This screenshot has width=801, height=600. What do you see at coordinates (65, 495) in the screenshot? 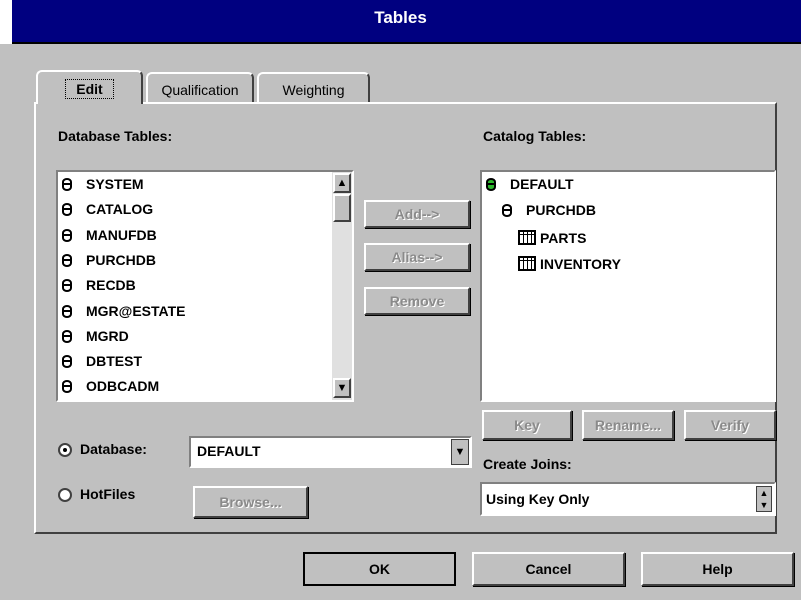
I see `hotfiles-radio` at bounding box center [65, 495].